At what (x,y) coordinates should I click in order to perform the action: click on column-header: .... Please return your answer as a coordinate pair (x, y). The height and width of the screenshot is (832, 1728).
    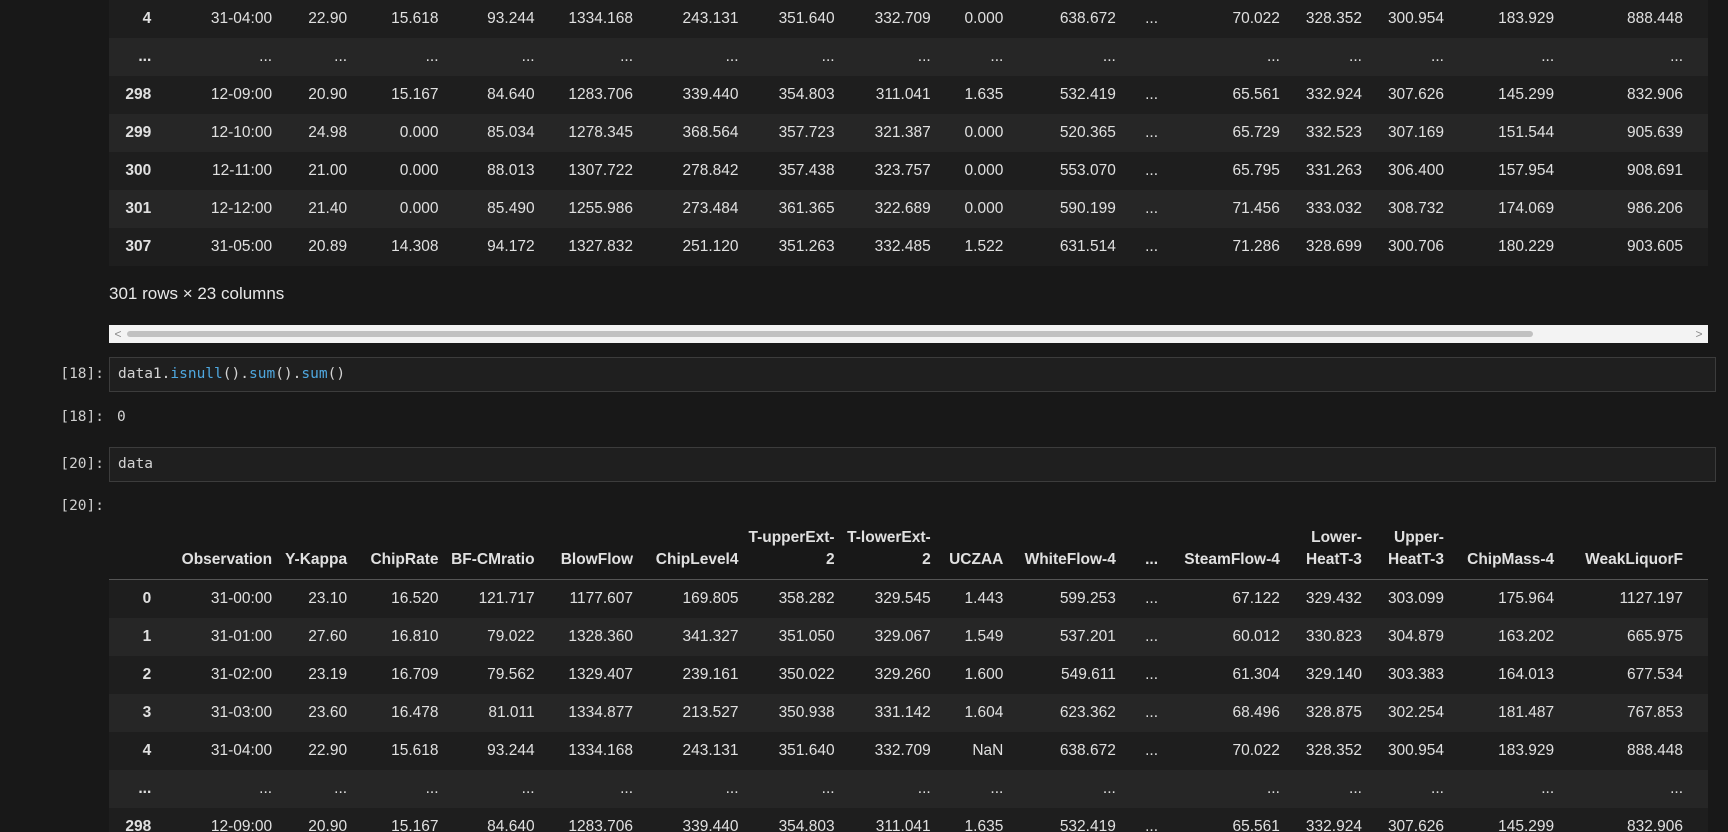
    Looking at the image, I should click on (1145, 537).